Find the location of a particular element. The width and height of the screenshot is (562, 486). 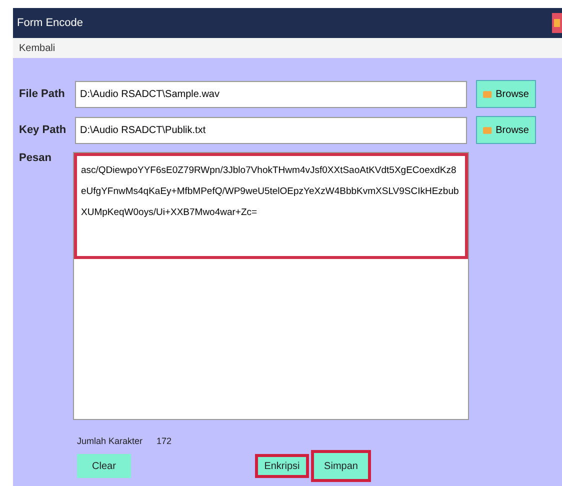

menu-item: Kembali is located at coordinates (37, 48).